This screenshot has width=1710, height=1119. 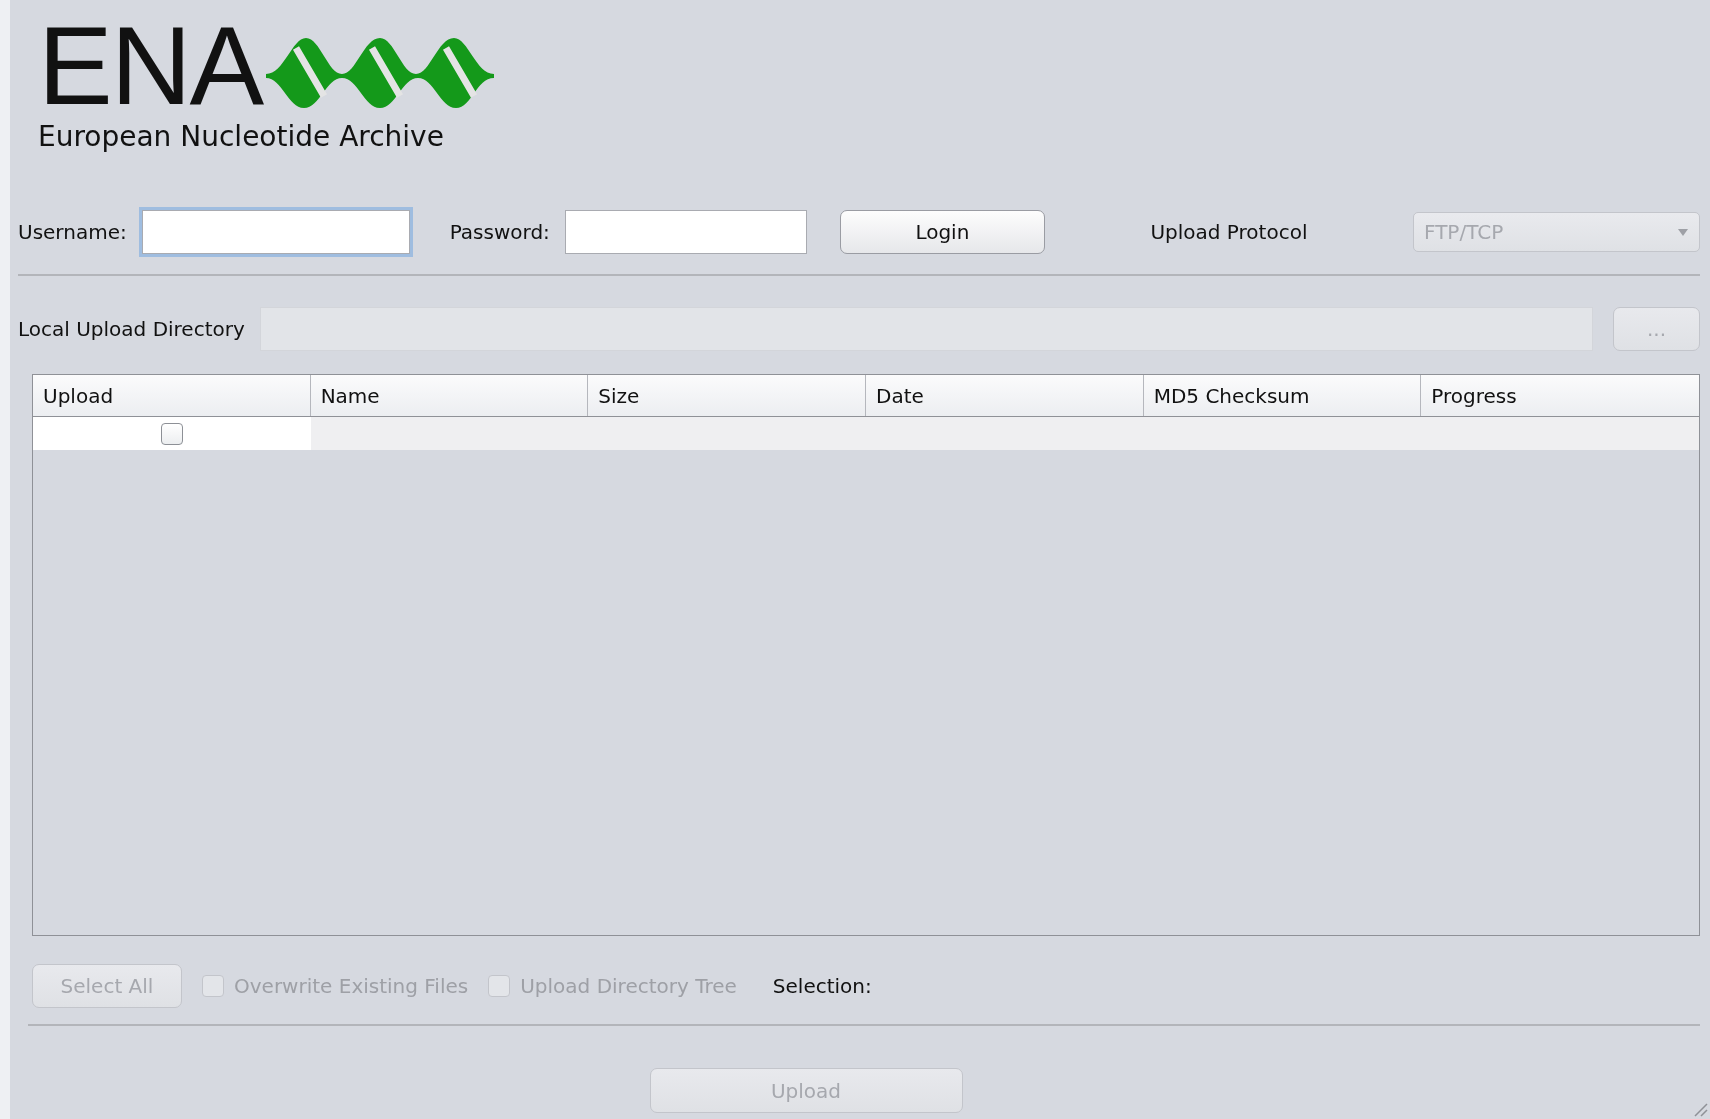 What do you see at coordinates (1282, 395) in the screenshot?
I see `column-header: MD5 Checksum` at bounding box center [1282, 395].